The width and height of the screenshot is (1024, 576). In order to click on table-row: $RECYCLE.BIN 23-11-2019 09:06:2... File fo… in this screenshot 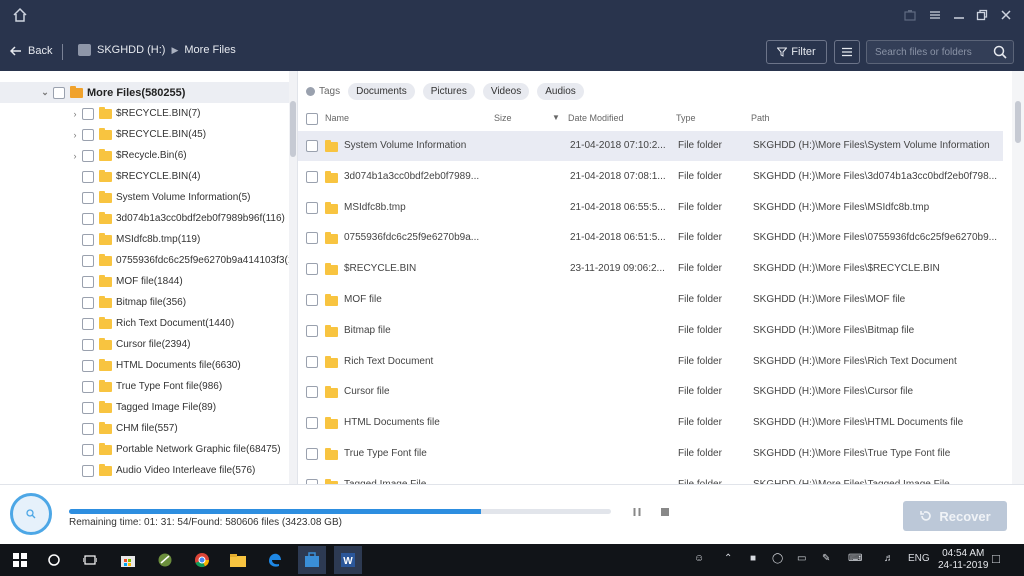, I will do `click(650, 269)`.